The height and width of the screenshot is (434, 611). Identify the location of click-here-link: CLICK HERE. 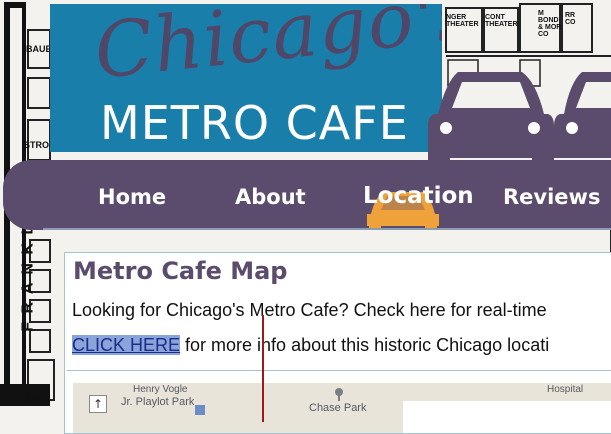
(126, 345).